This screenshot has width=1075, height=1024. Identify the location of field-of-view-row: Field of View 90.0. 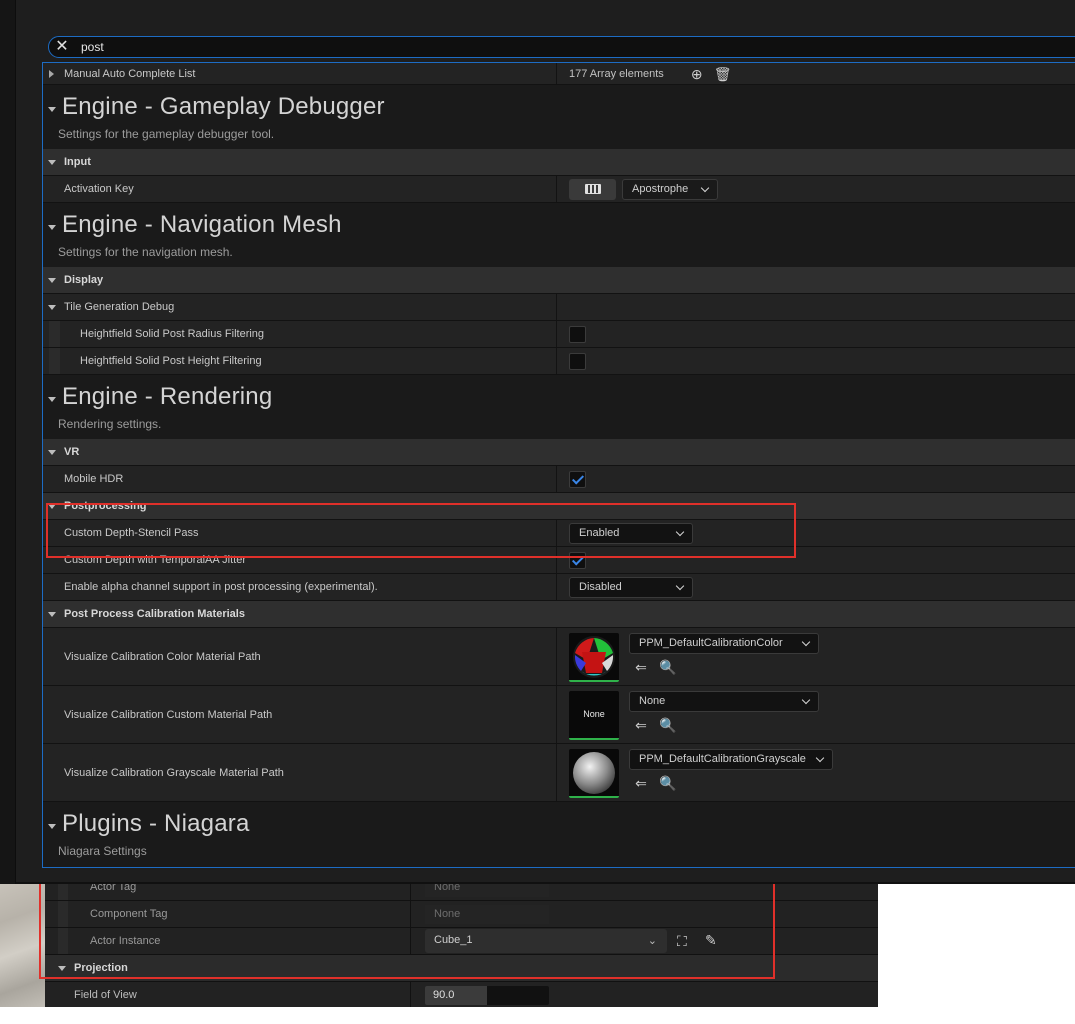
(461, 994).